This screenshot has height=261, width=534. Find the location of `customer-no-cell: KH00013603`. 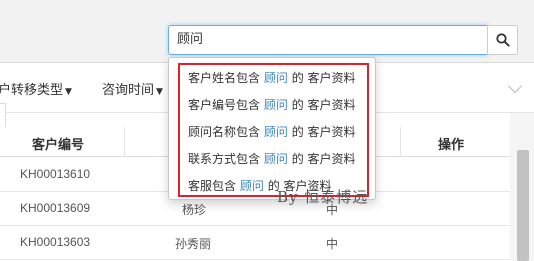

customer-no-cell: KH00013603 is located at coordinates (55, 242).